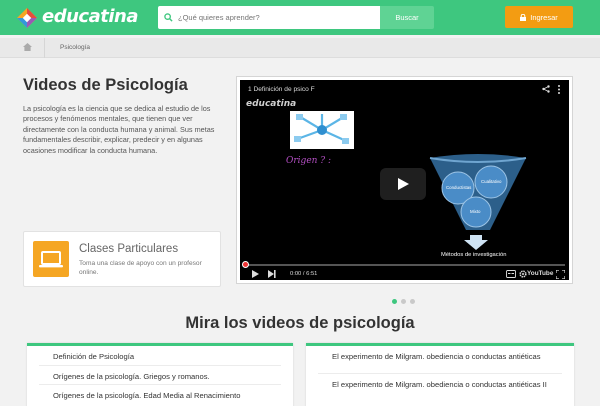  What do you see at coordinates (129, 249) in the screenshot?
I see `promo-title: Clases Particulares` at bounding box center [129, 249].